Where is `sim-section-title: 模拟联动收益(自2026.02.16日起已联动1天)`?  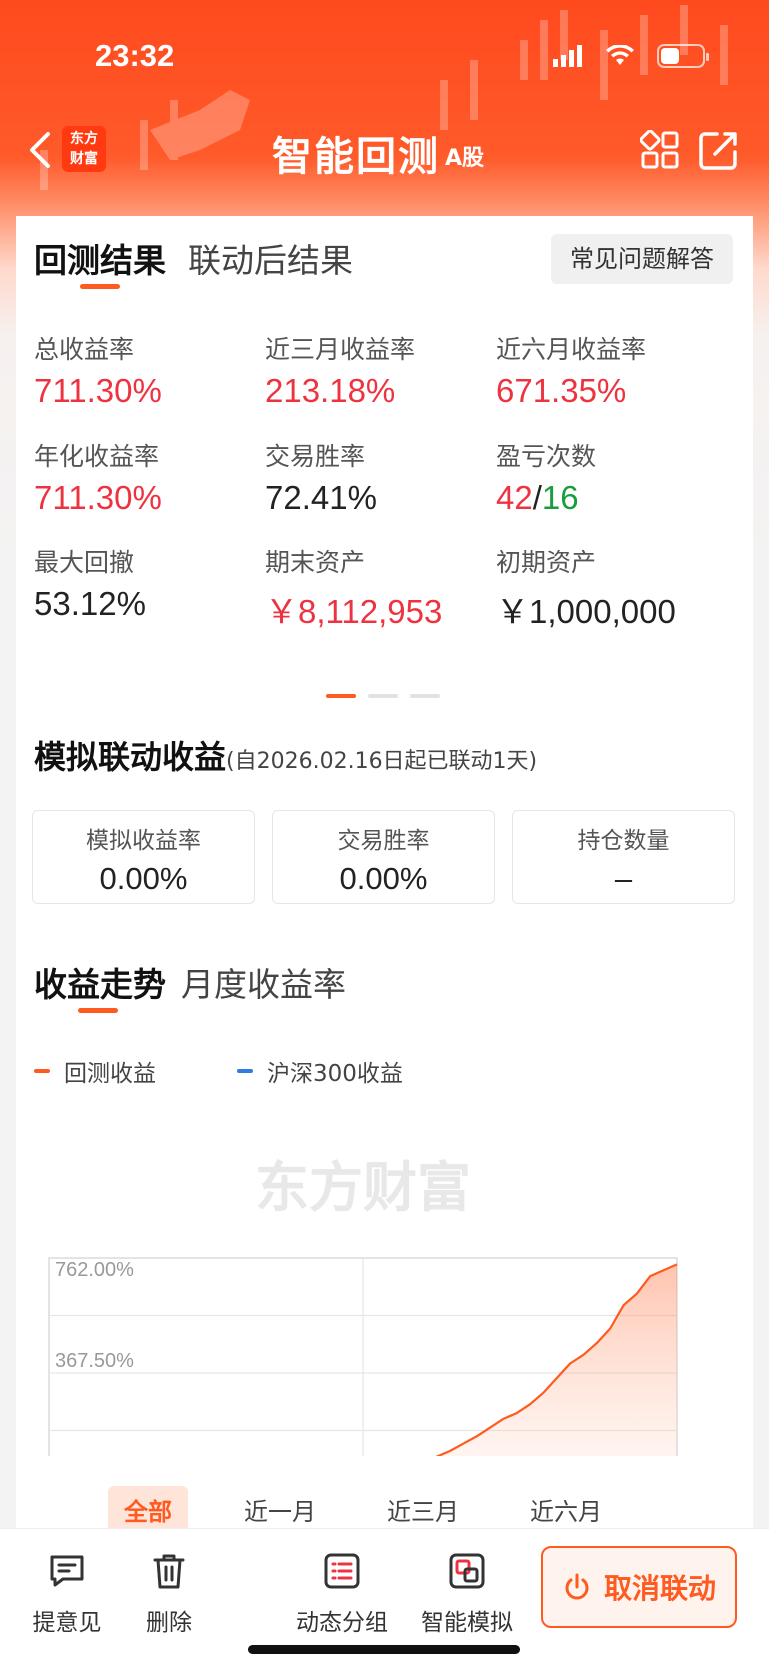
sim-section-title: 模拟联动收益(自2026.02.16日起已联动1天) is located at coordinates (285, 755).